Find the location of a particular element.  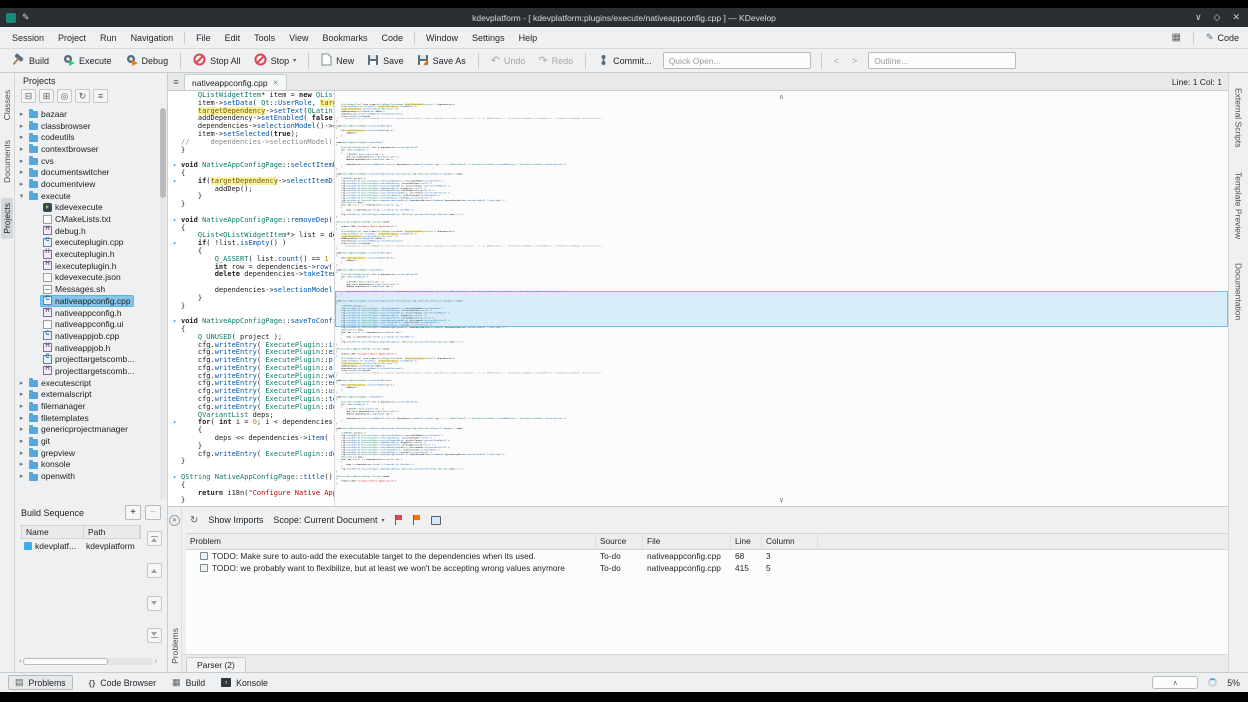

save-button: Save is located at coordinates (385, 61).